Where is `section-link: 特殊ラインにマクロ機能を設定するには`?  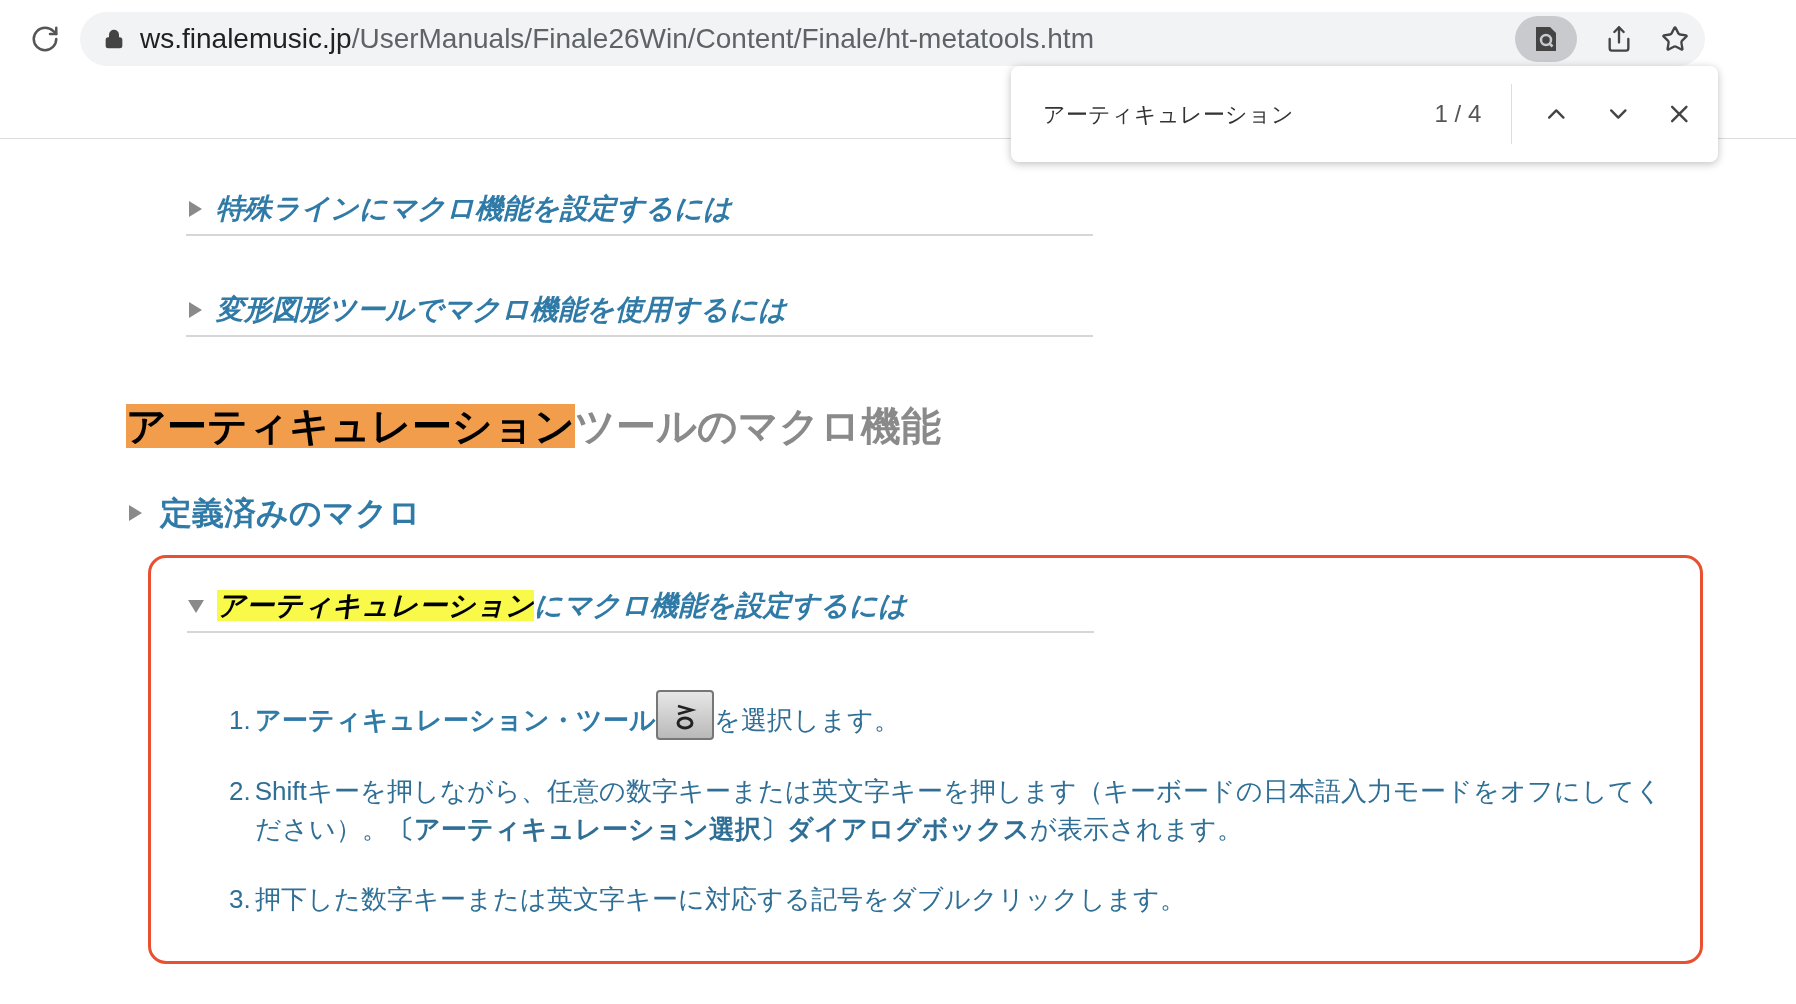
section-link: 特殊ラインにマクロ機能を設定するには is located at coordinates (474, 208).